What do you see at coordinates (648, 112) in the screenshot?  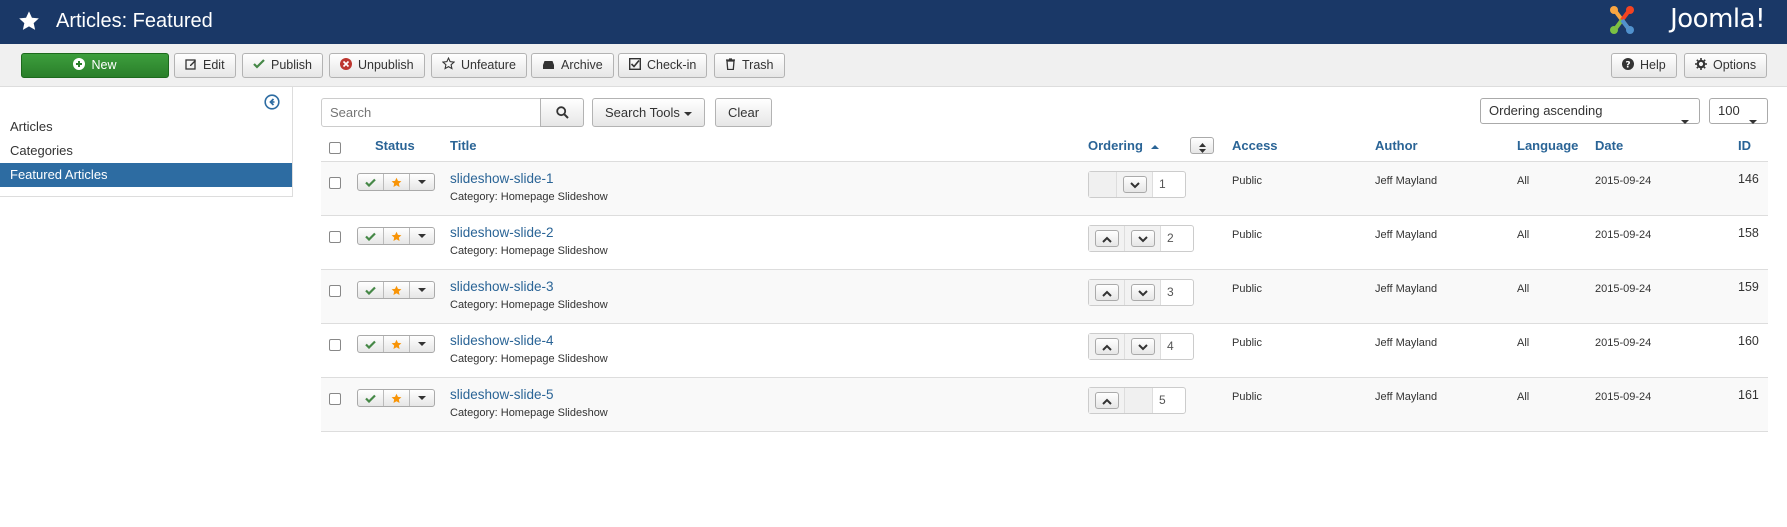 I see `search-tools-button: Search Tools` at bounding box center [648, 112].